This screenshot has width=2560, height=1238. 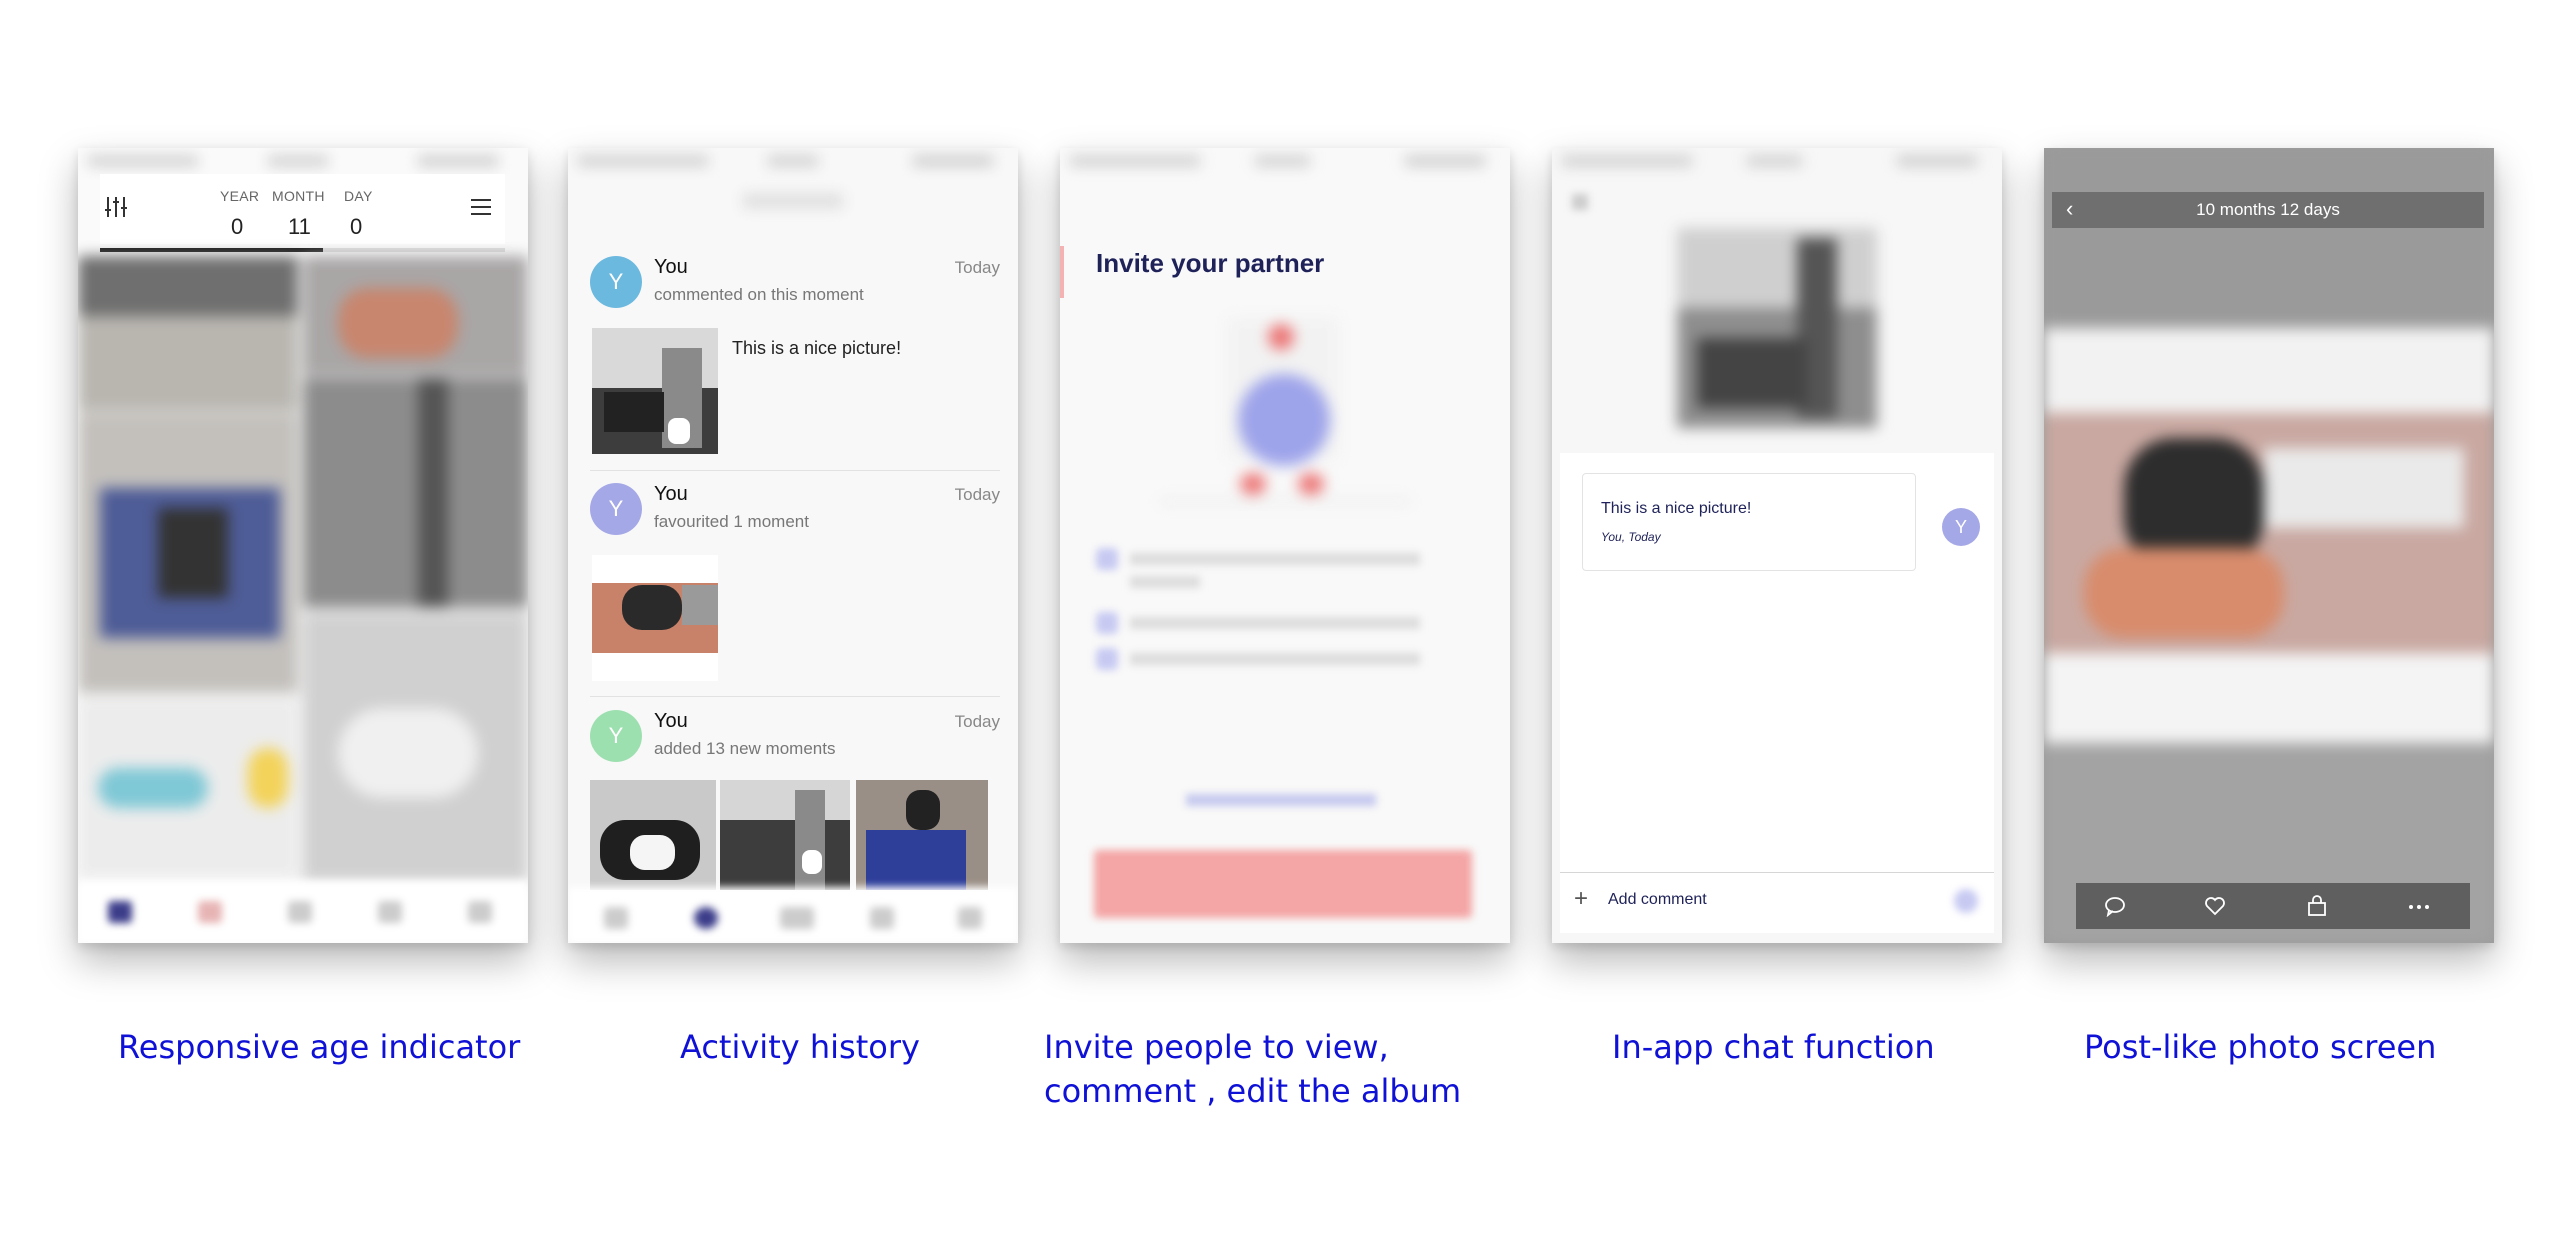 I want to click on comment-bar: + Add comment, so click(x=1777, y=903).